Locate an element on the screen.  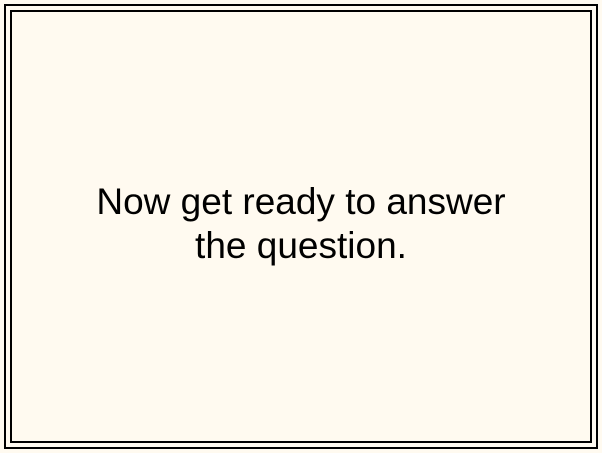
message-line-1: Now get ready to answer is located at coordinates (301, 201).